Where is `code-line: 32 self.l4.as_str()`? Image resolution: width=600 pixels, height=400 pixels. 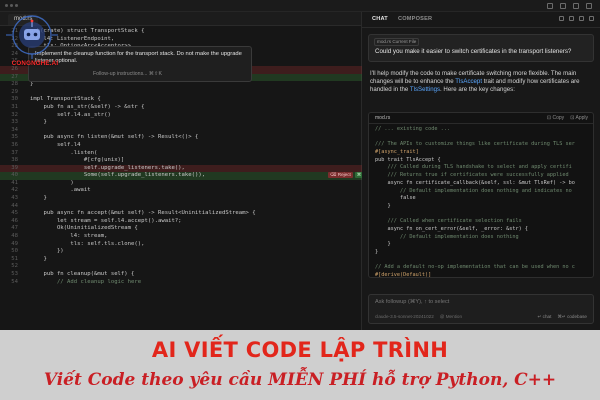 code-line: 32 self.l4.as_str() is located at coordinates (181, 116).